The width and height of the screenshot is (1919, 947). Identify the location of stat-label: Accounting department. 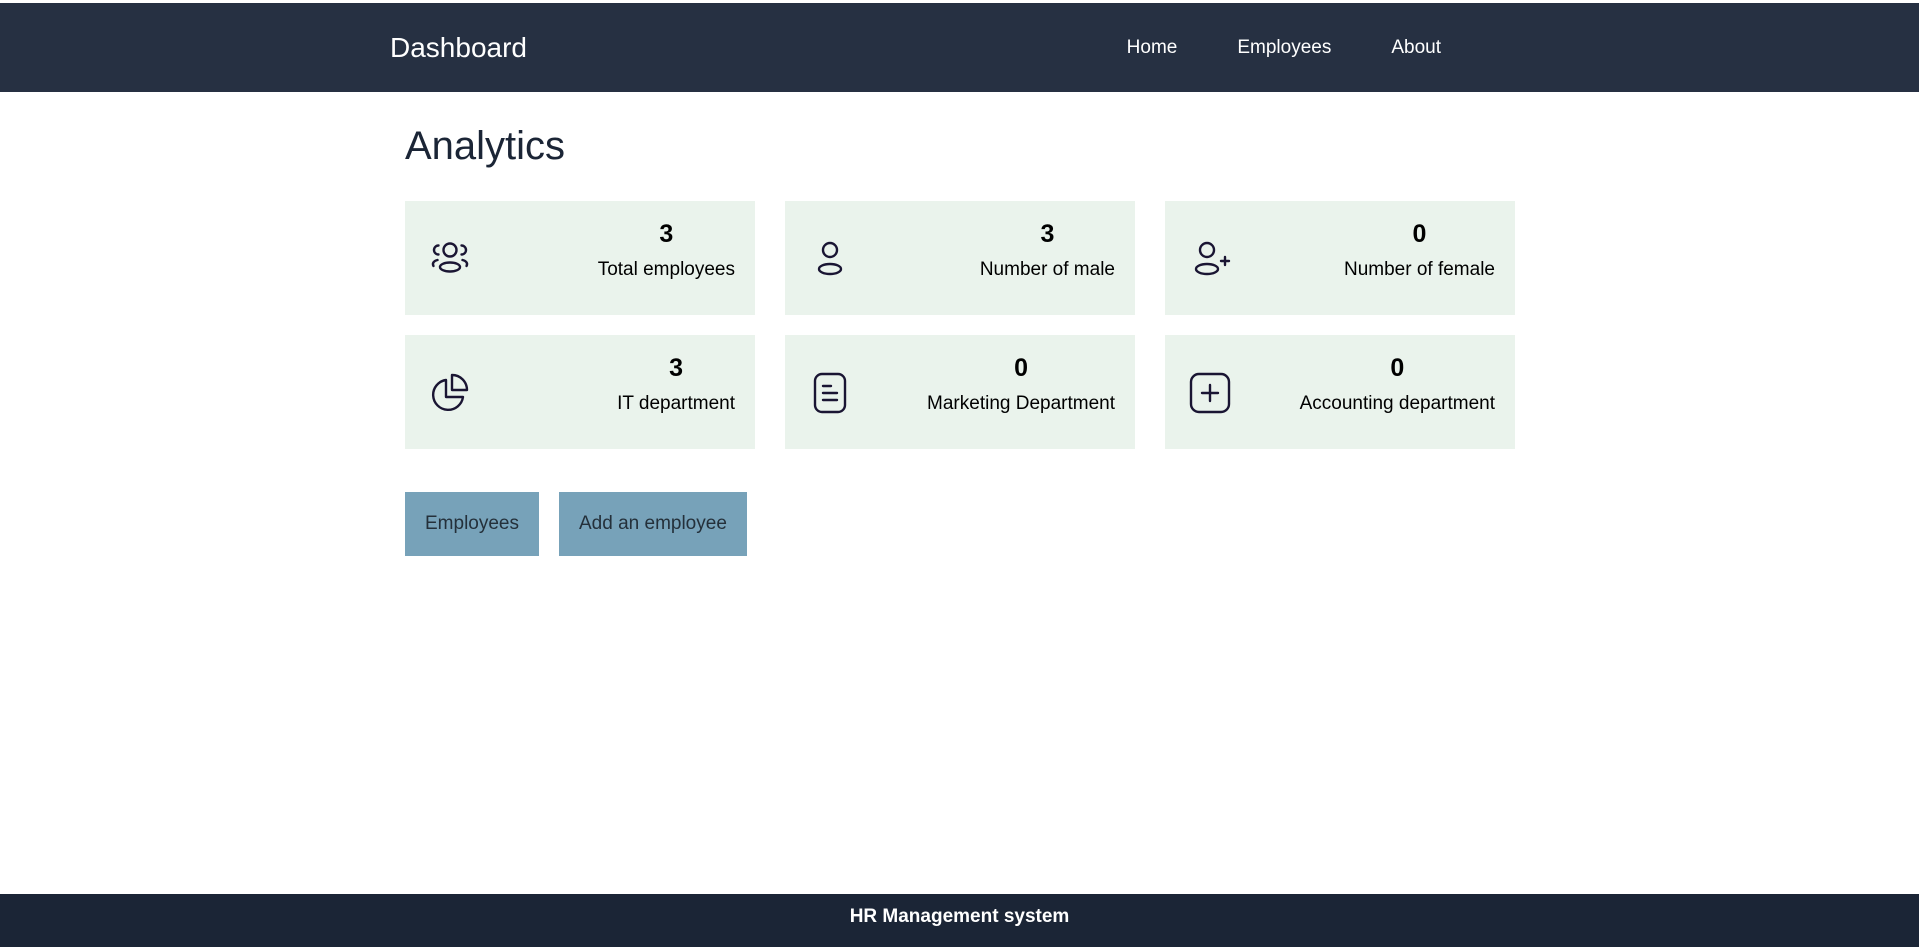
(1397, 403).